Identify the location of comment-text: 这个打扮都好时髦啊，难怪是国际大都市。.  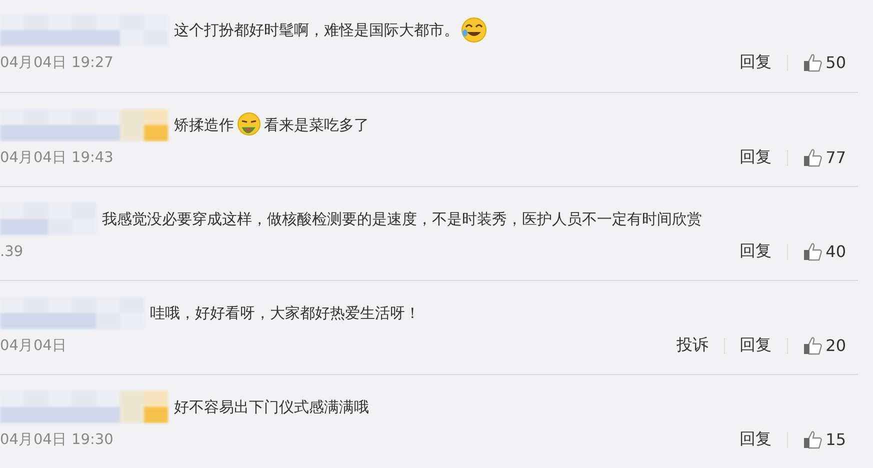
(316, 30).